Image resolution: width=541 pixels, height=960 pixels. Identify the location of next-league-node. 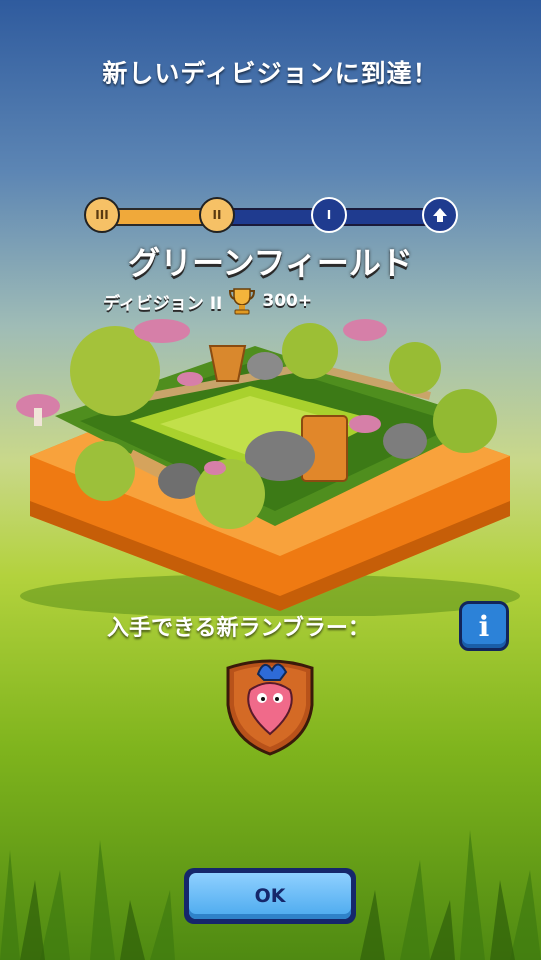
(440, 215).